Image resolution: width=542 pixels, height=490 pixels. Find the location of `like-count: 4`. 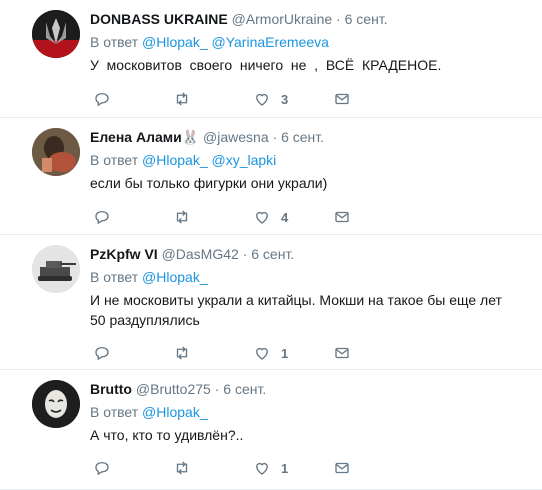

like-count: 4 is located at coordinates (285, 217).